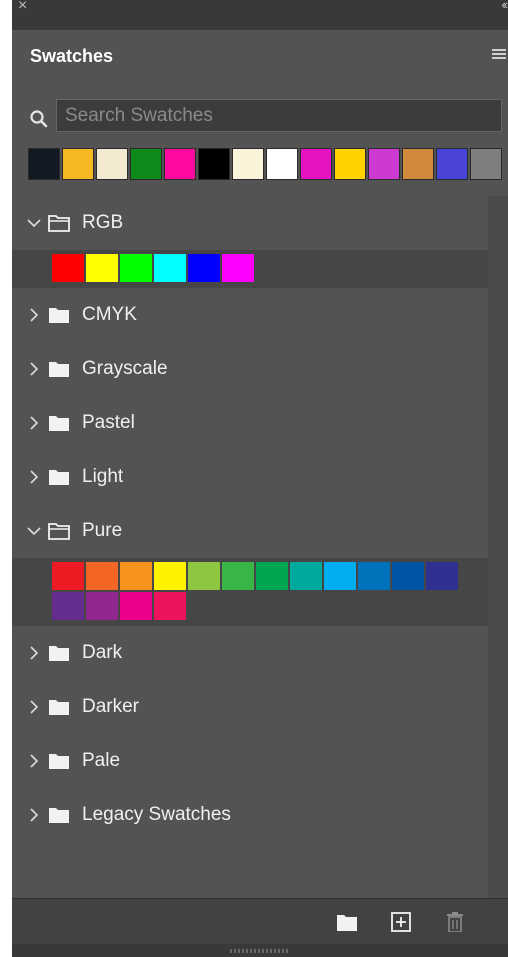 Image resolution: width=508 pixels, height=957 pixels. I want to click on swatch-group-row: CMYK, so click(250, 315).